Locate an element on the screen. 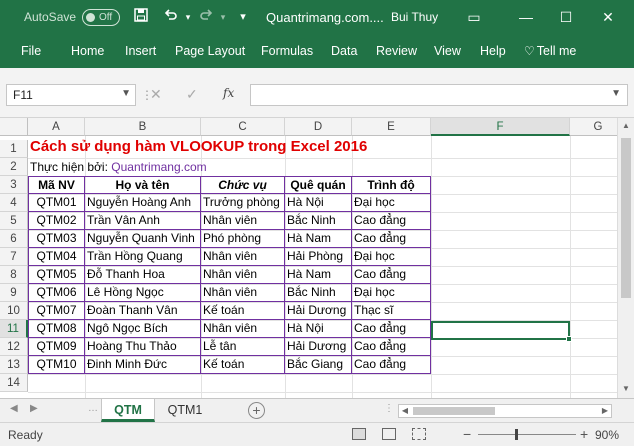  fill-handle is located at coordinates (569, 339).